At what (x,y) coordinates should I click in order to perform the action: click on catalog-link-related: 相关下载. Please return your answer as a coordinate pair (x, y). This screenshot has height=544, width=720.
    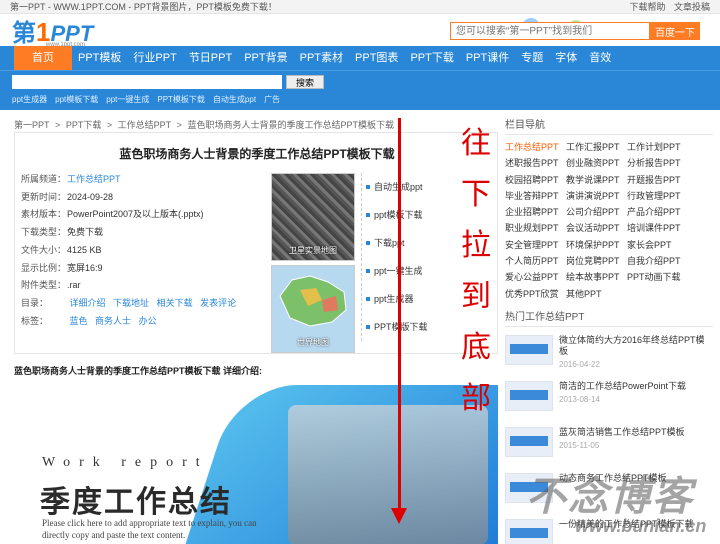
    Looking at the image, I should click on (175, 303).